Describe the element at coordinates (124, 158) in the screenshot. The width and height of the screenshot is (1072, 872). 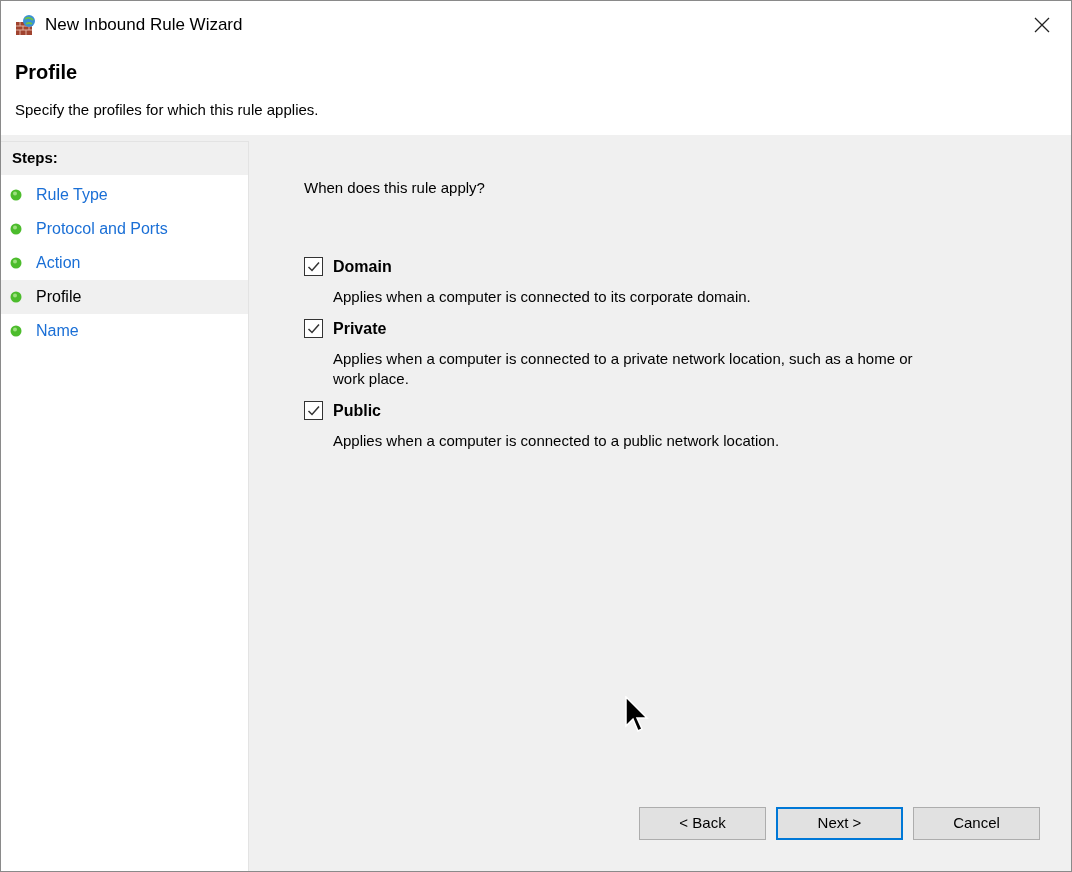
I see `steps-heading: Steps:` at that location.